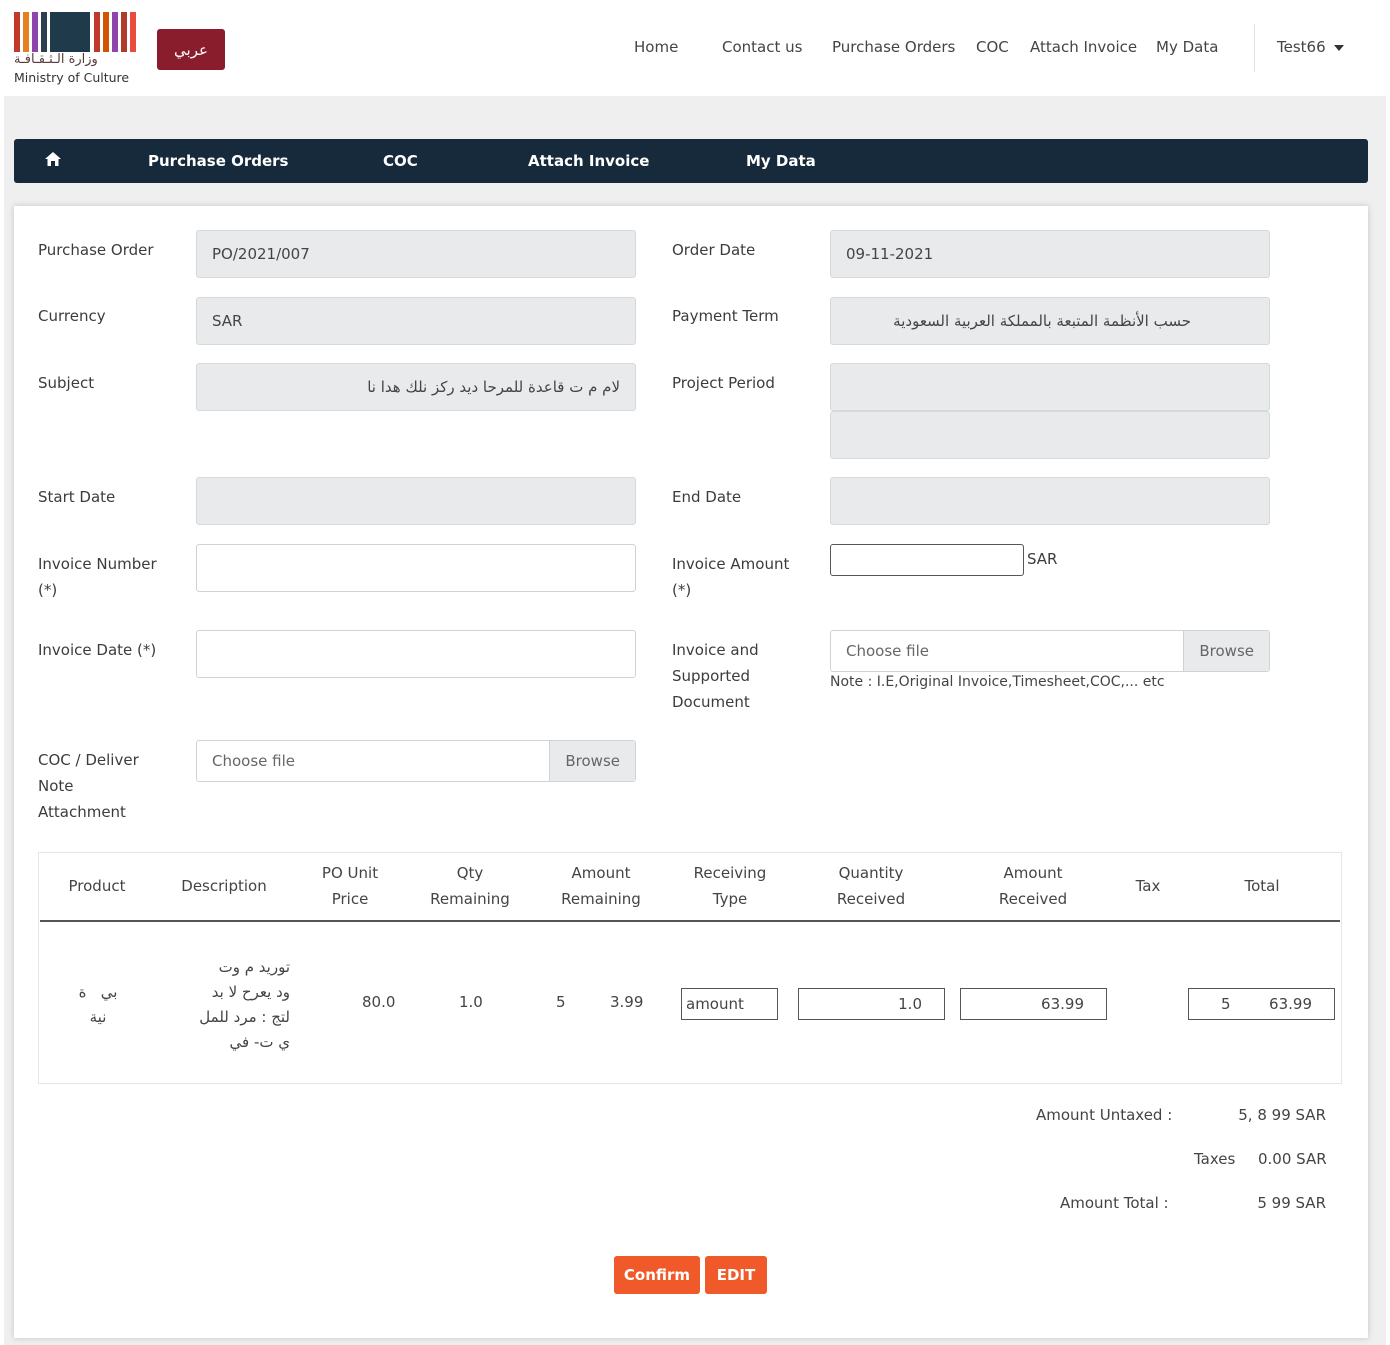  What do you see at coordinates (588, 161) in the screenshot?
I see `subnav-attach-invoice: Attach Invoice` at bounding box center [588, 161].